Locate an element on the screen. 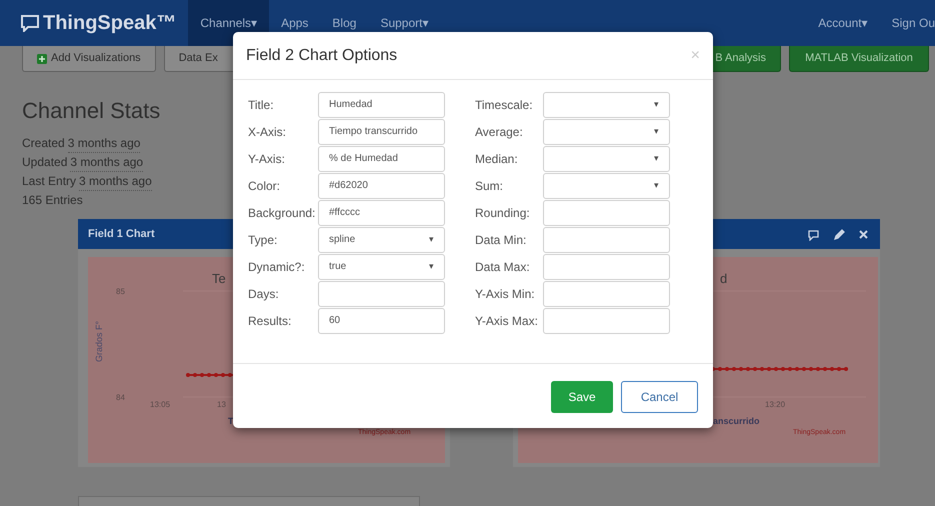  field-label: Median: is located at coordinates (497, 159).